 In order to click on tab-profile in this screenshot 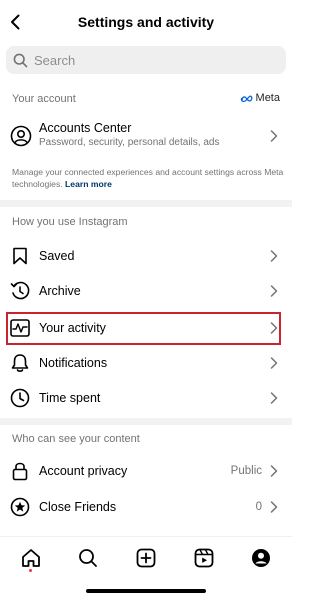, I will do `click(261, 558)`.